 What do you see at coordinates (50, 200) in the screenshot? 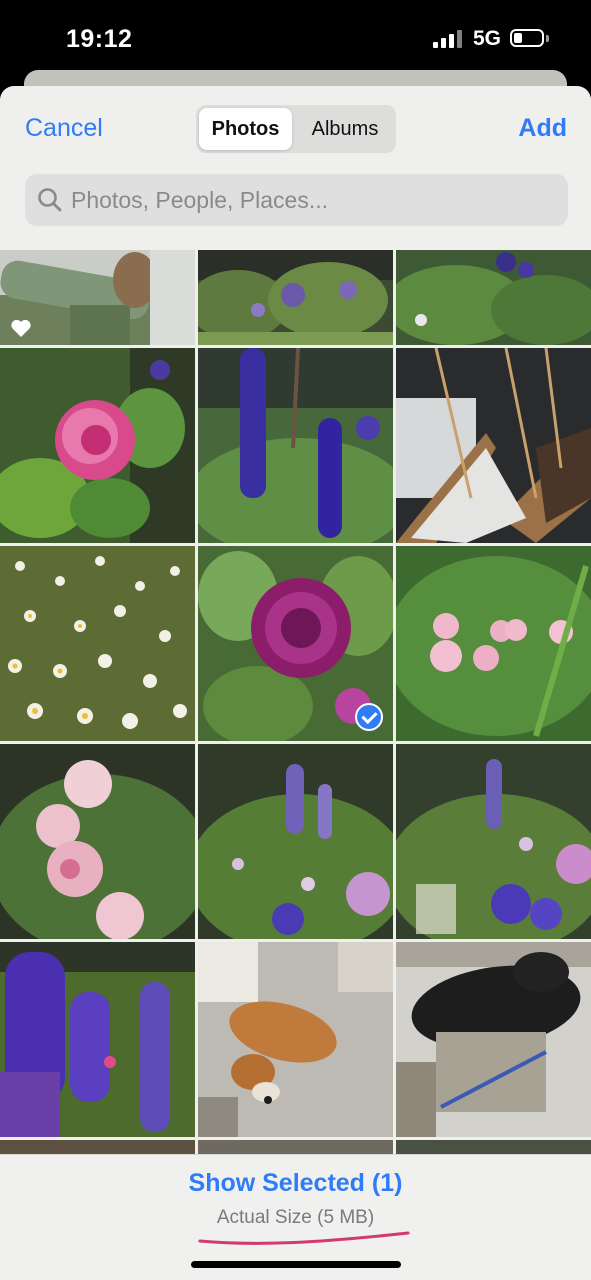
I see `search-icon` at bounding box center [50, 200].